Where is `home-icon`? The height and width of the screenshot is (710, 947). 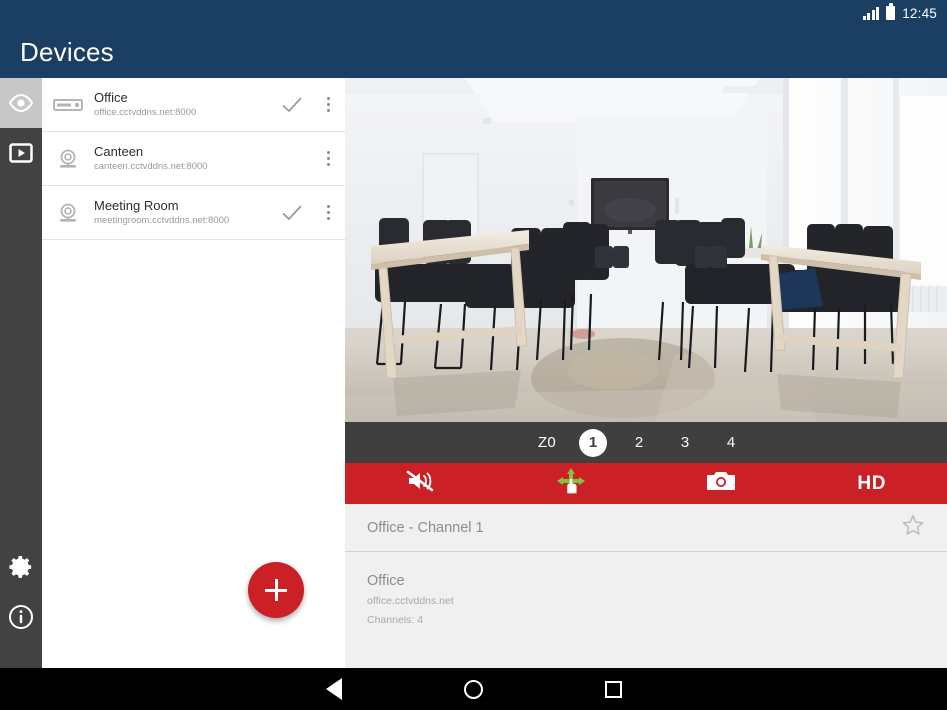
home-icon is located at coordinates (473, 689).